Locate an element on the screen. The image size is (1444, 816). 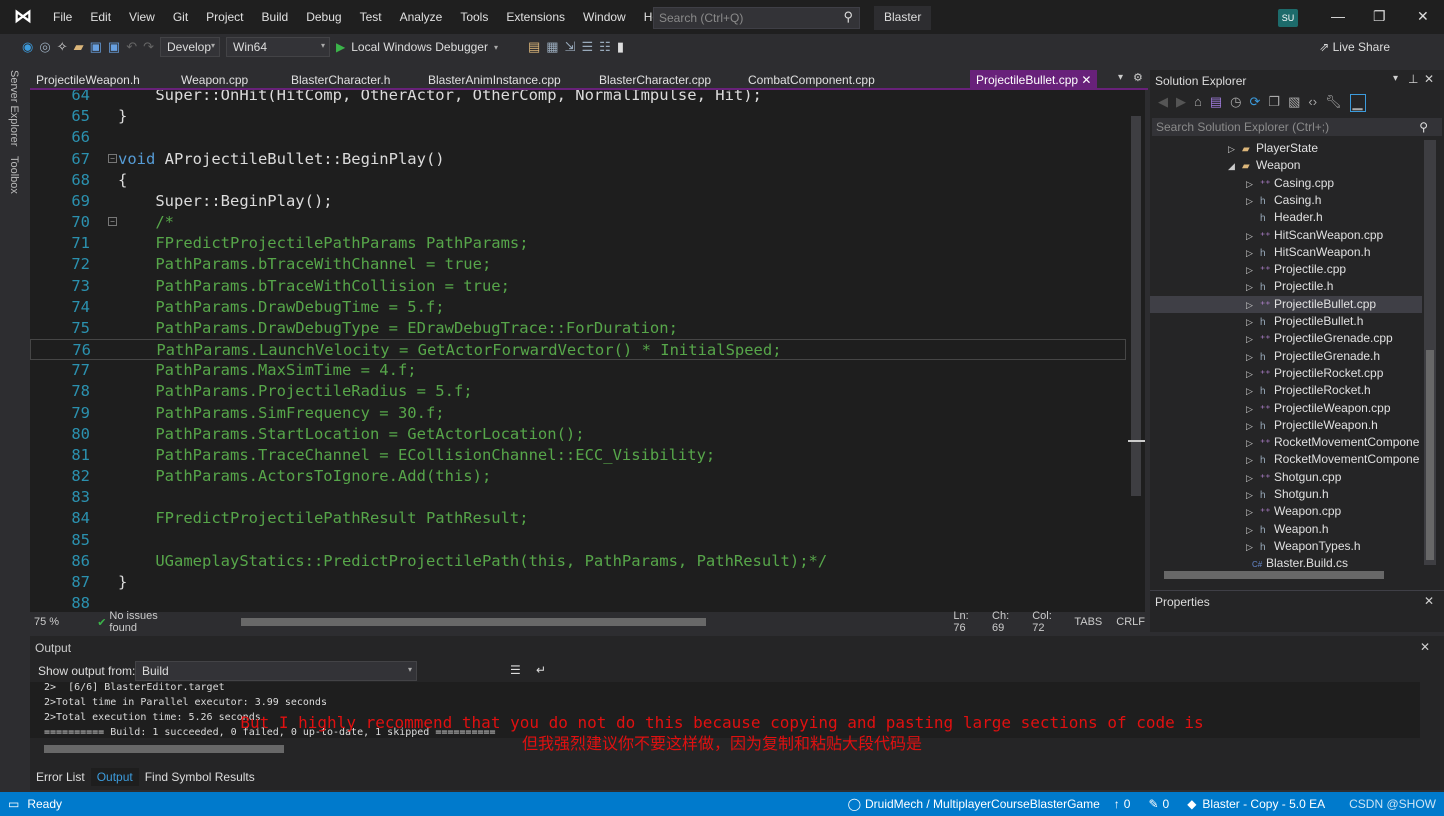
tab-projectilebullet-cpp: ProjectileBullet.cpp ✕ is located at coordinates (1034, 80).